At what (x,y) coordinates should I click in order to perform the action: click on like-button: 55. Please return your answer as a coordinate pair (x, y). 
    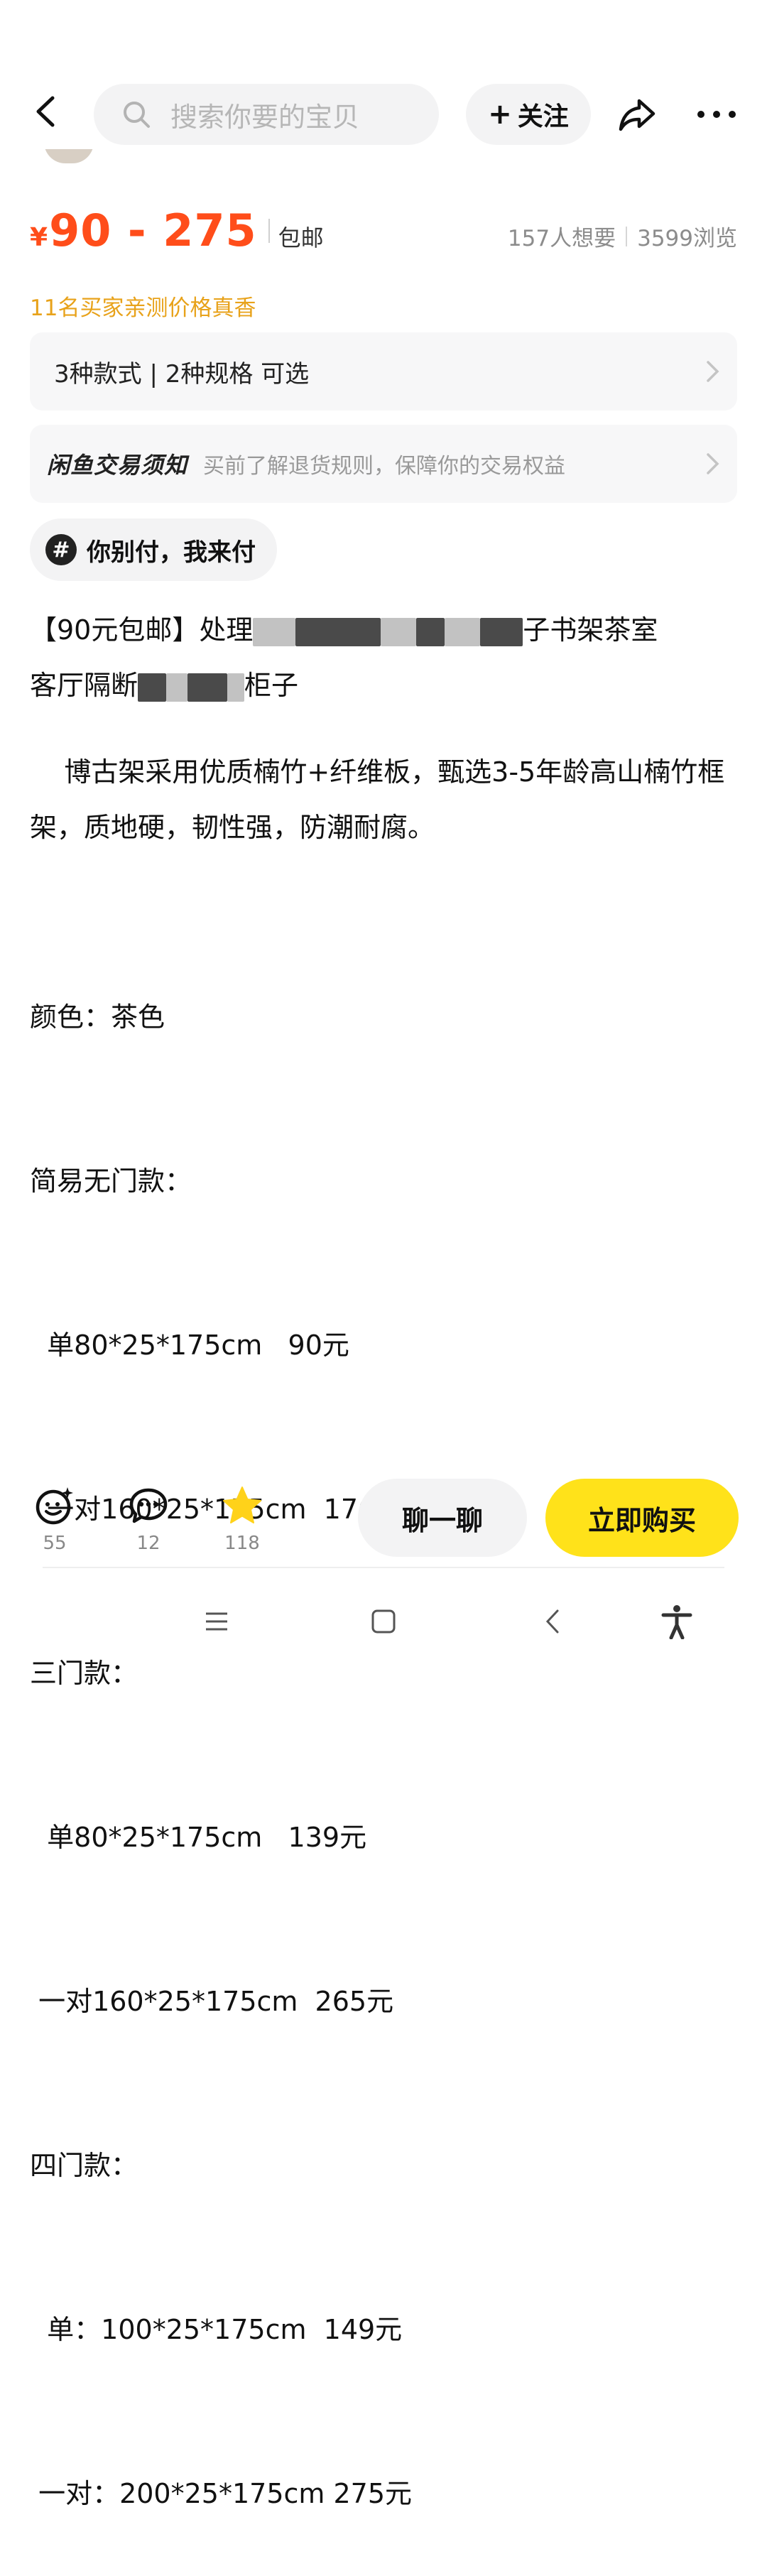
    Looking at the image, I should click on (55, 1519).